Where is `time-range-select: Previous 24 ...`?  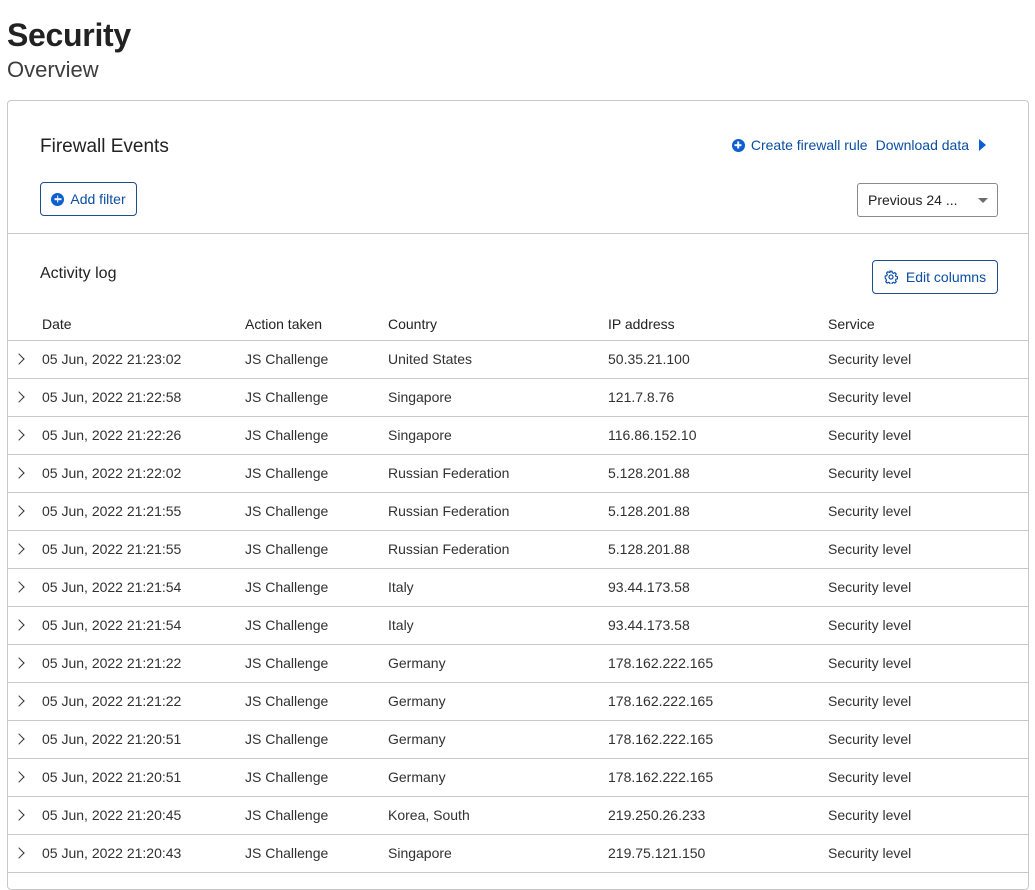
time-range-select: Previous 24 ... is located at coordinates (927, 200).